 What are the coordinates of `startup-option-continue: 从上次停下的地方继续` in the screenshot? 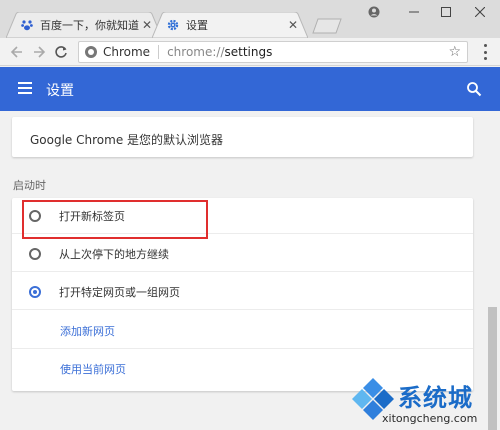 It's located at (242, 254).